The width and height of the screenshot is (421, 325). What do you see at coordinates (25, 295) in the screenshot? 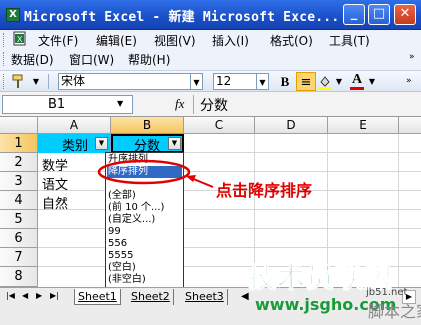
I see `prev-sheet-icon: ◀` at bounding box center [25, 295].